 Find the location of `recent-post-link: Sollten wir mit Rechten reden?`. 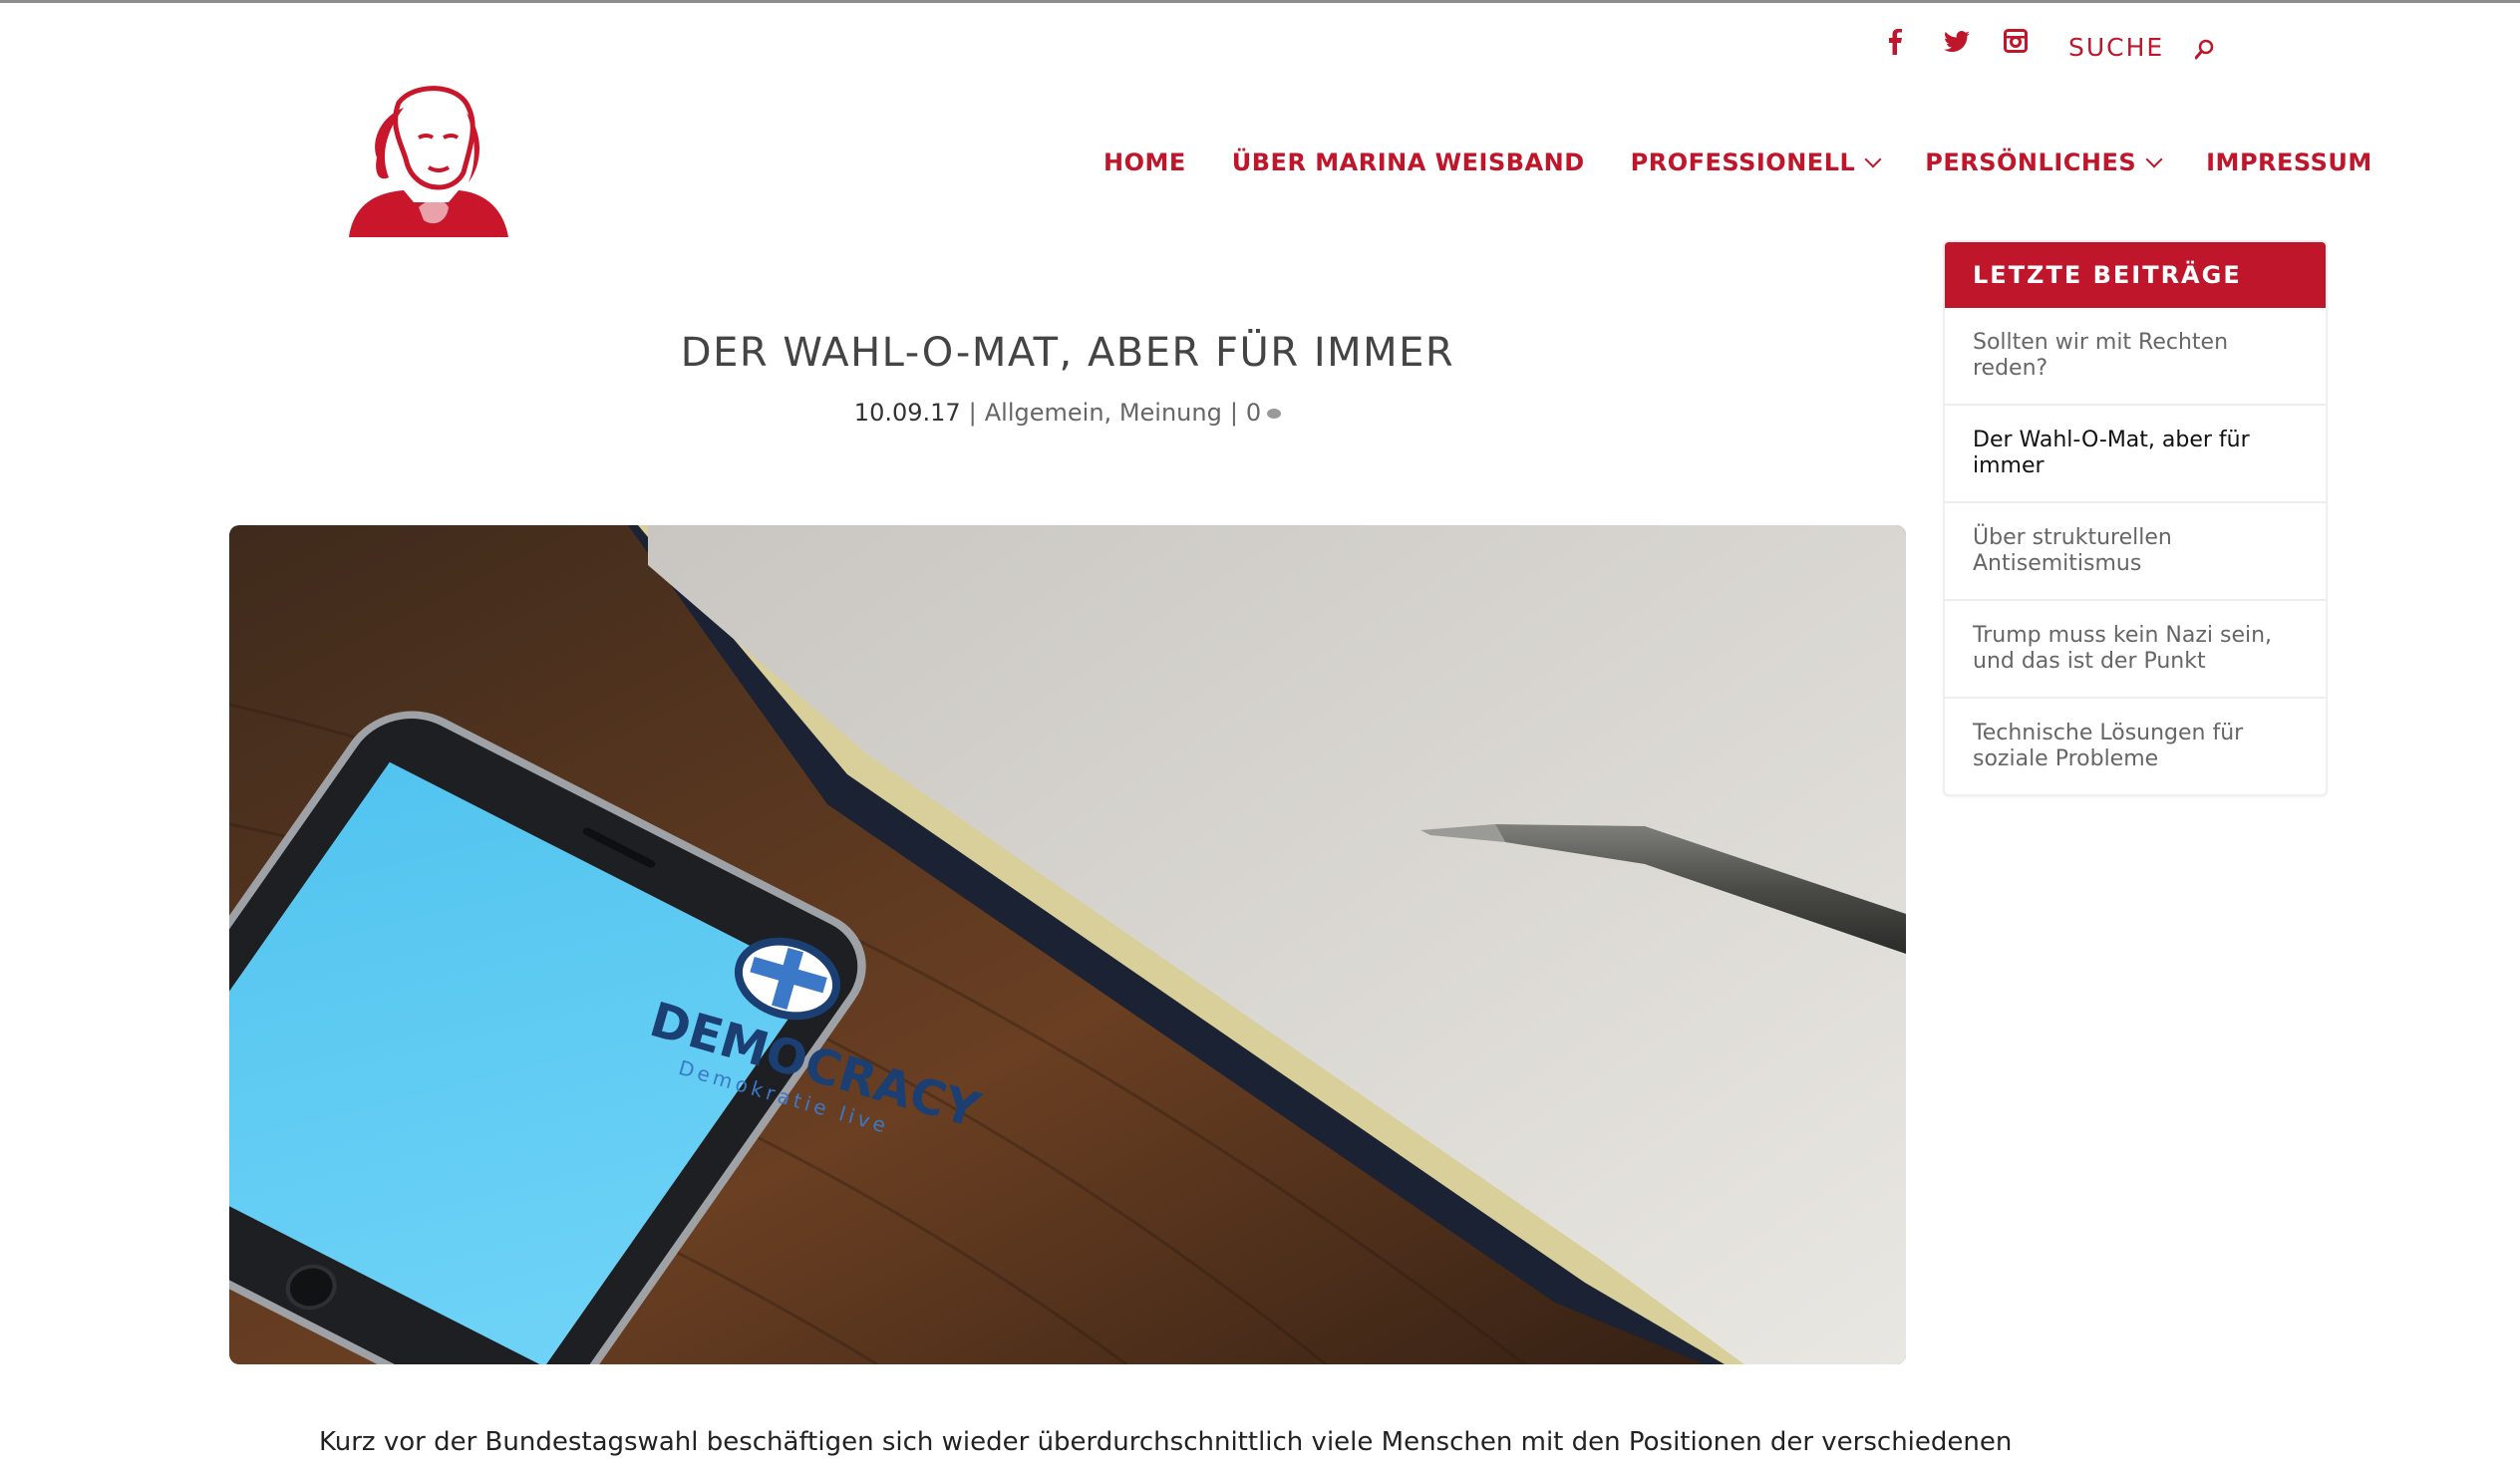

recent-post-link: Sollten wir mit Rechten reden? is located at coordinates (2135, 356).